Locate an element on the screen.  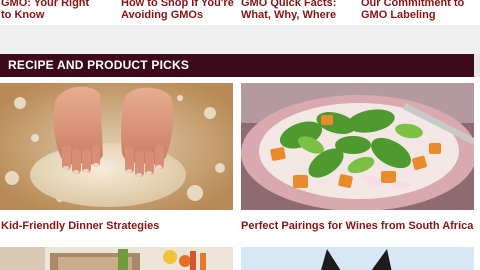
dog-image is located at coordinates (357, 258).